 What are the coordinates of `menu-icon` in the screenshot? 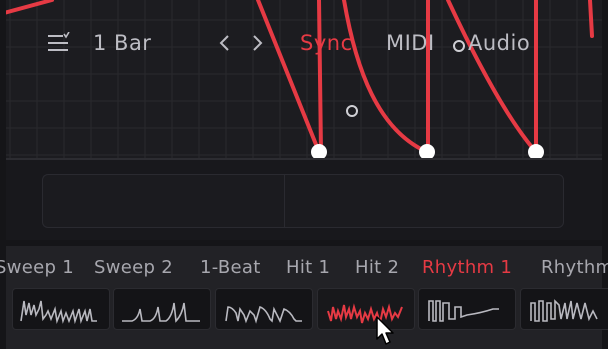 It's located at (59, 41).